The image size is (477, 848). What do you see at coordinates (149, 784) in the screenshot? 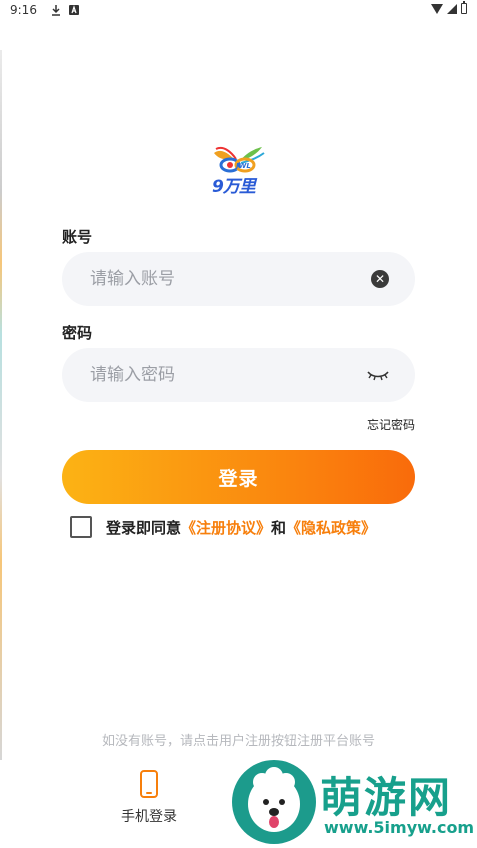
I see `phone-icon` at bounding box center [149, 784].